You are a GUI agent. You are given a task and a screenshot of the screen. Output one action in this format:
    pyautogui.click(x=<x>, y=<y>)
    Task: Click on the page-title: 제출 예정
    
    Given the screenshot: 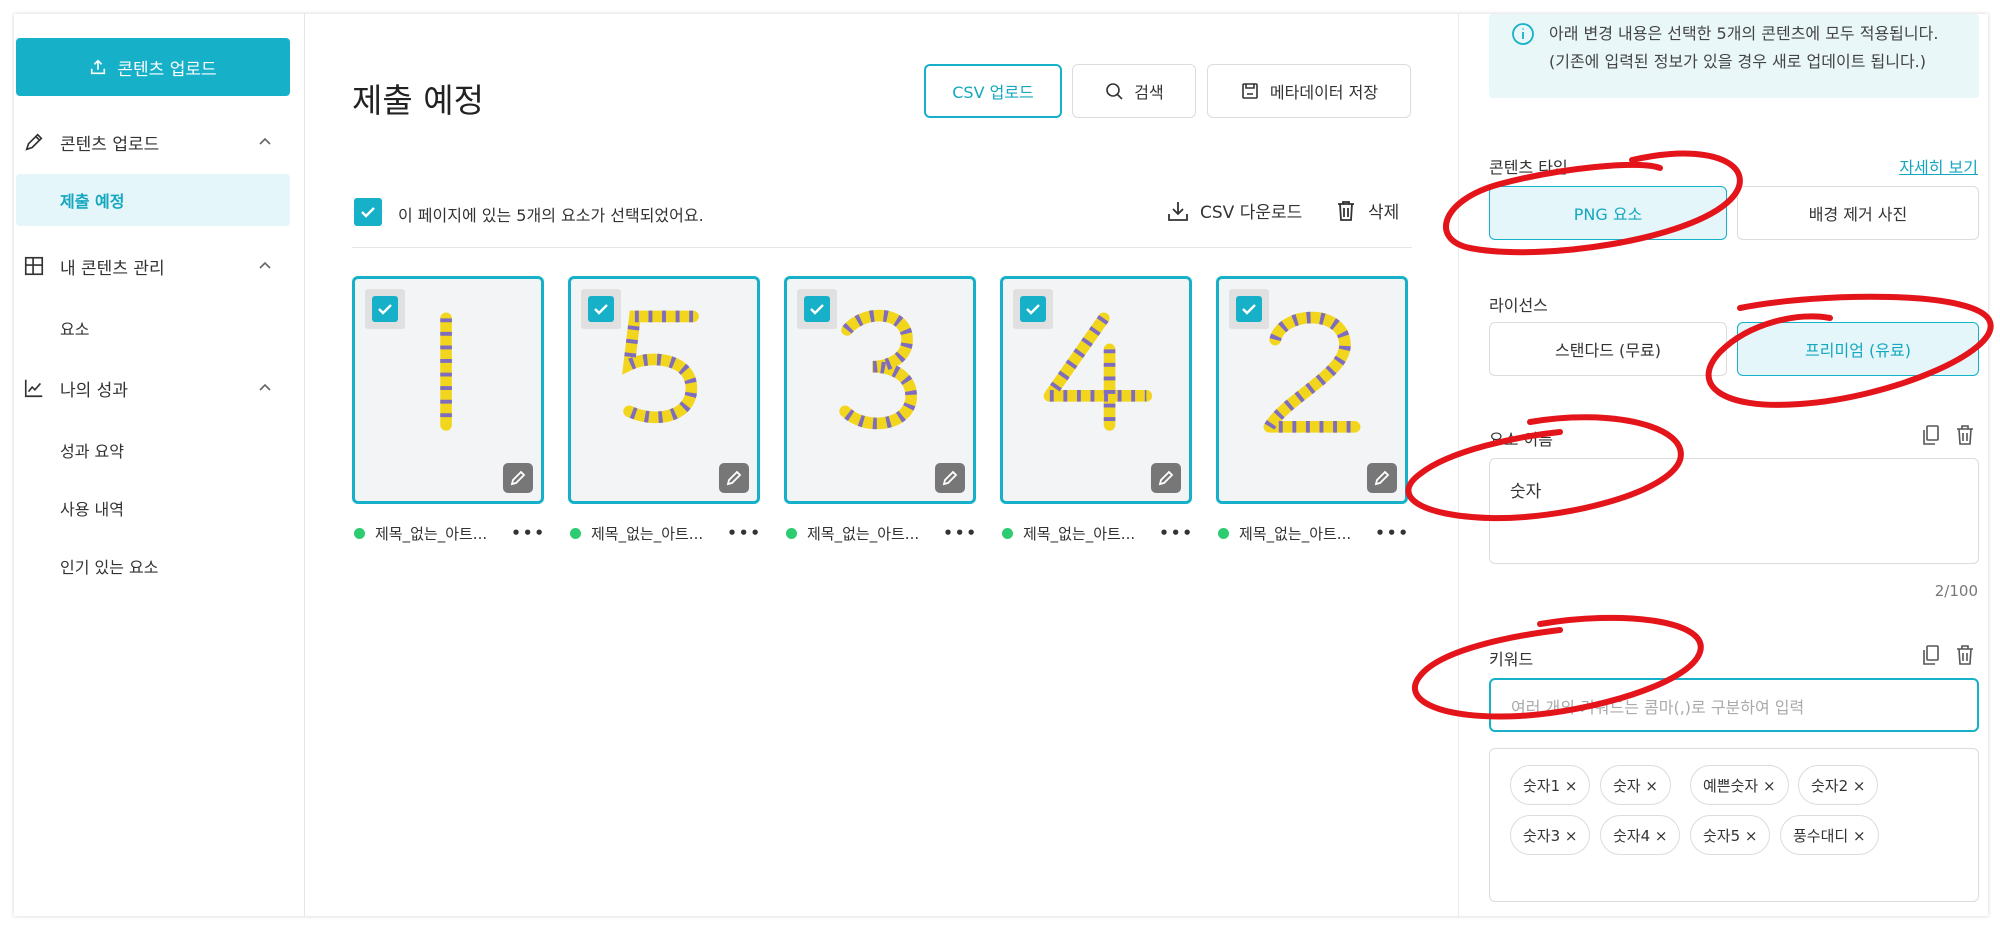 What is the action you would take?
    pyautogui.click(x=418, y=100)
    